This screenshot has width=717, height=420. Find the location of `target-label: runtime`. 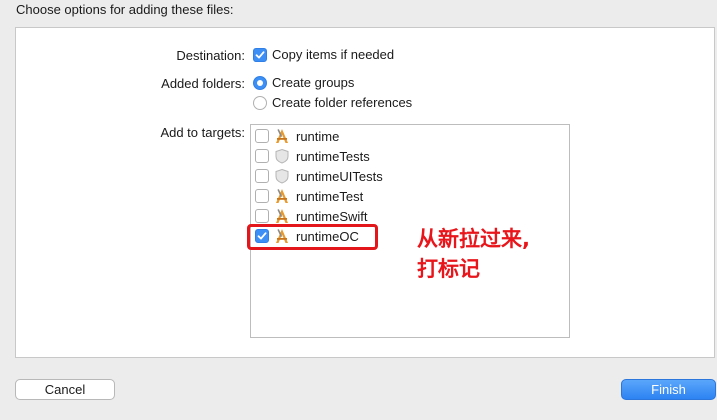

target-label: runtime is located at coordinates (318, 136).